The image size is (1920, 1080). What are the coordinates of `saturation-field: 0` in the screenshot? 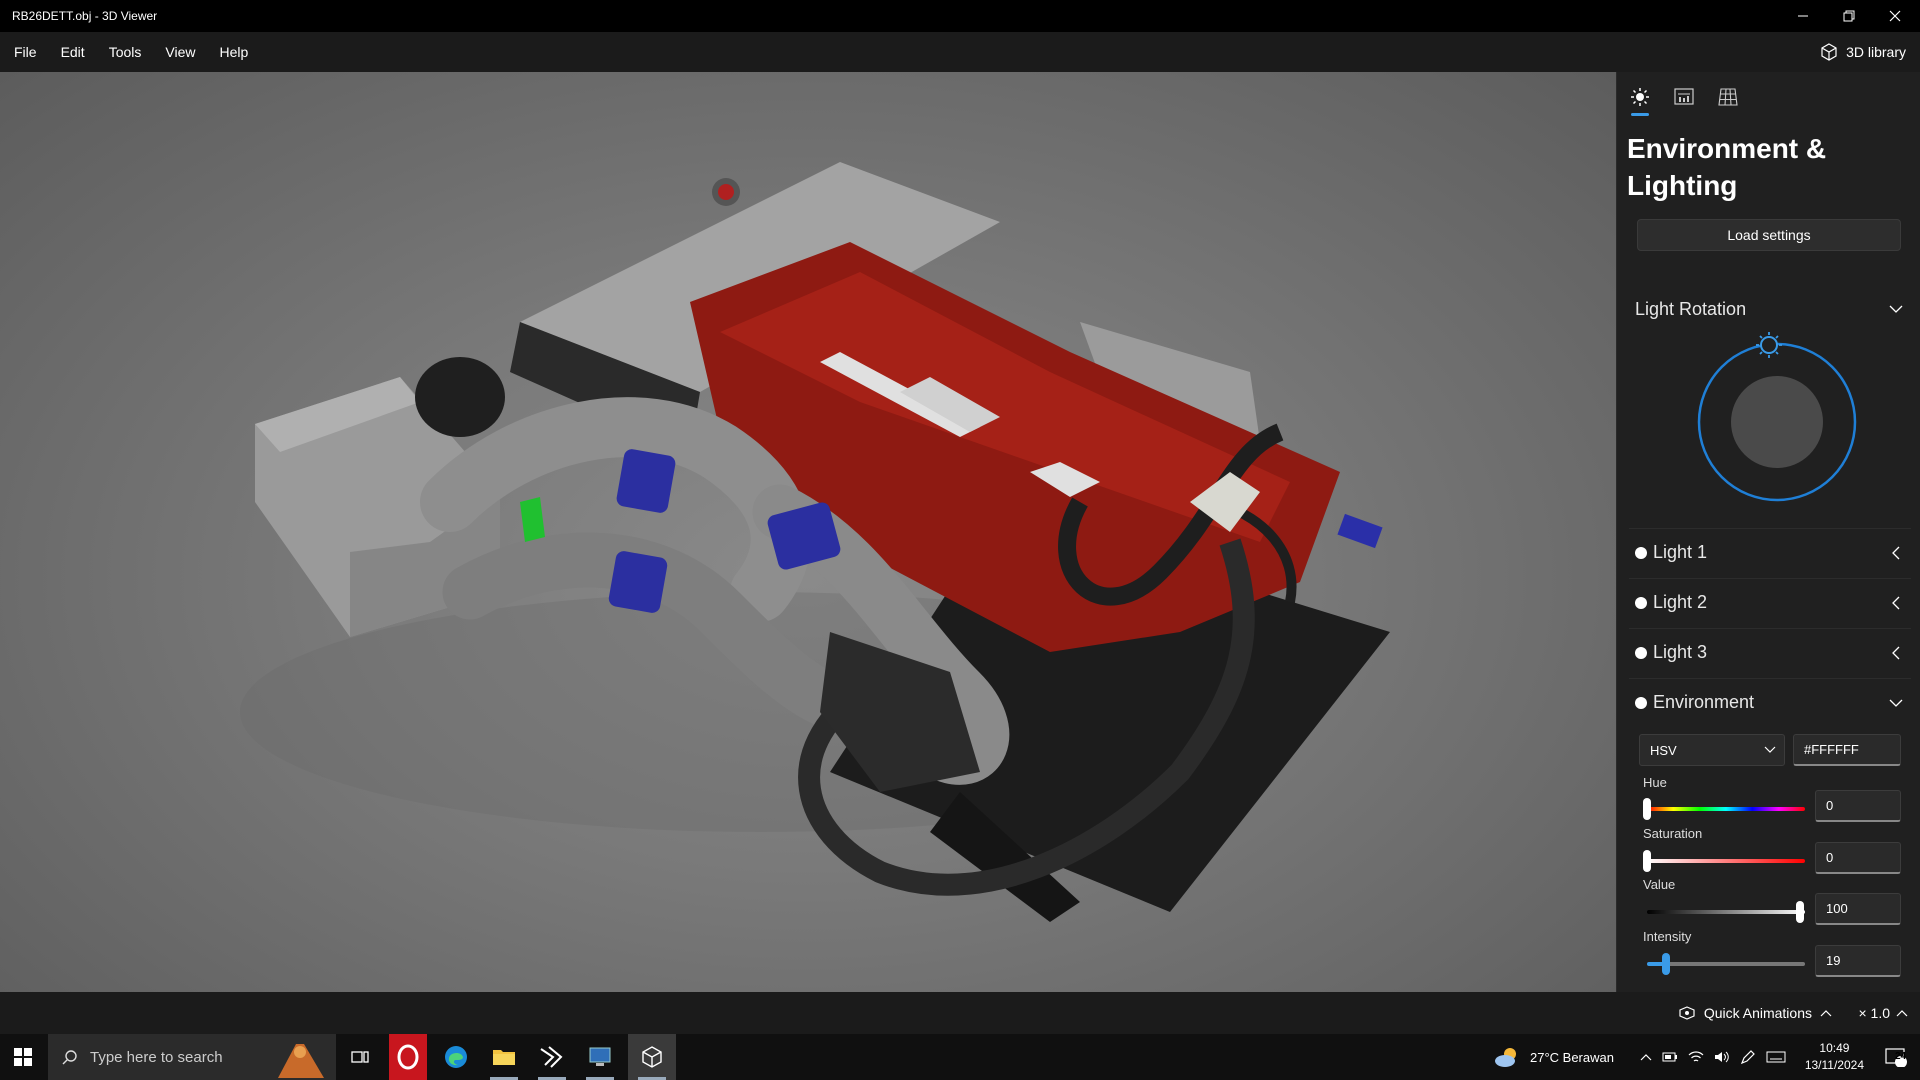 It's located at (1858, 858).